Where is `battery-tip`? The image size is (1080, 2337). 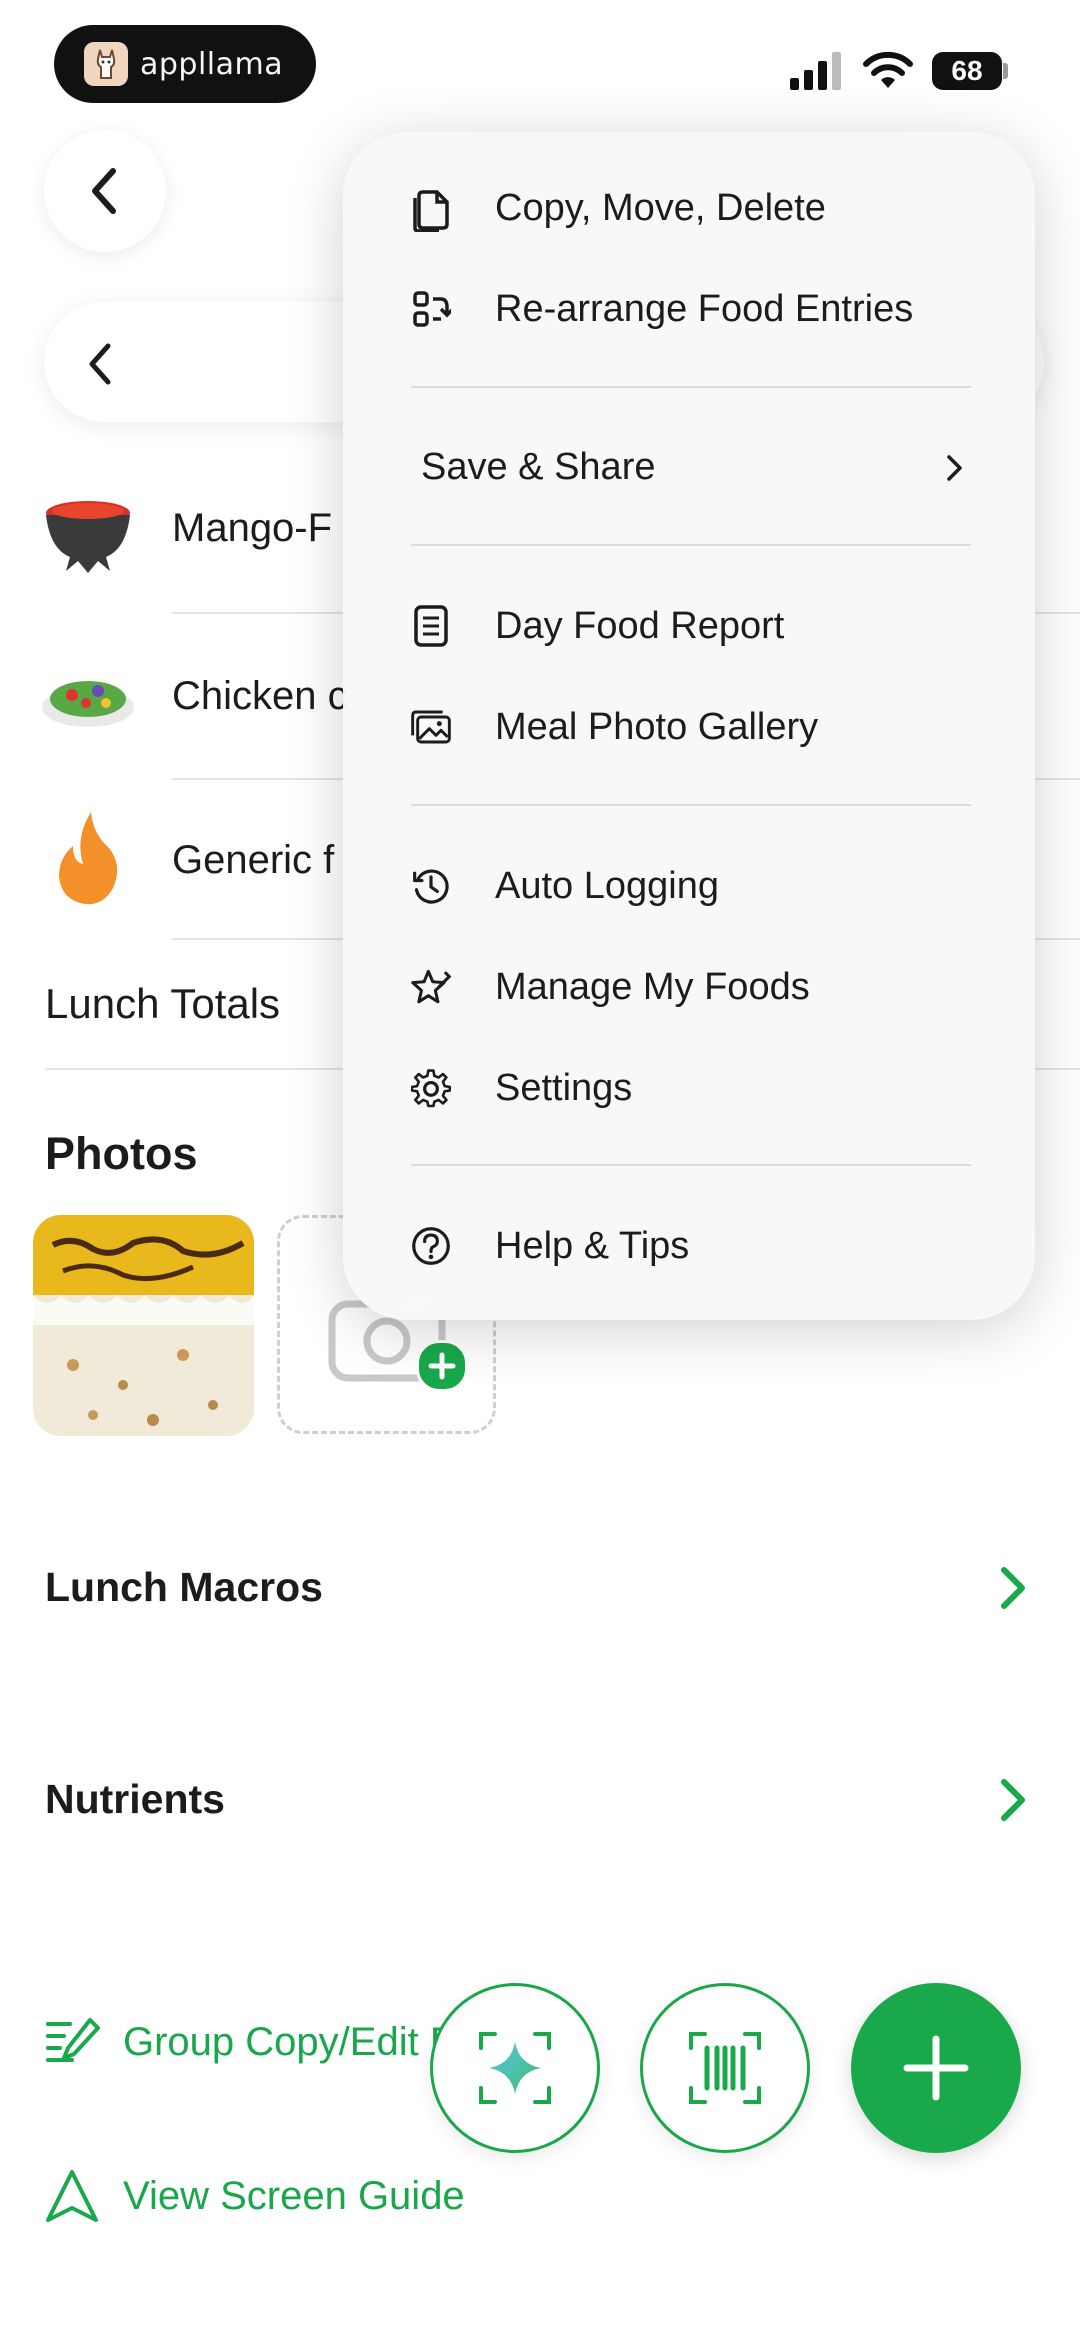 battery-tip is located at coordinates (1005, 71).